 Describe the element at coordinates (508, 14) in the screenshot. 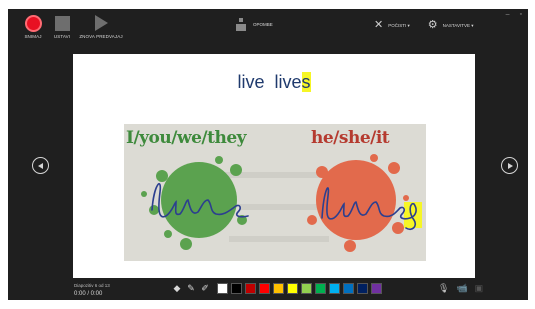

I see `minimize-button: –` at that location.